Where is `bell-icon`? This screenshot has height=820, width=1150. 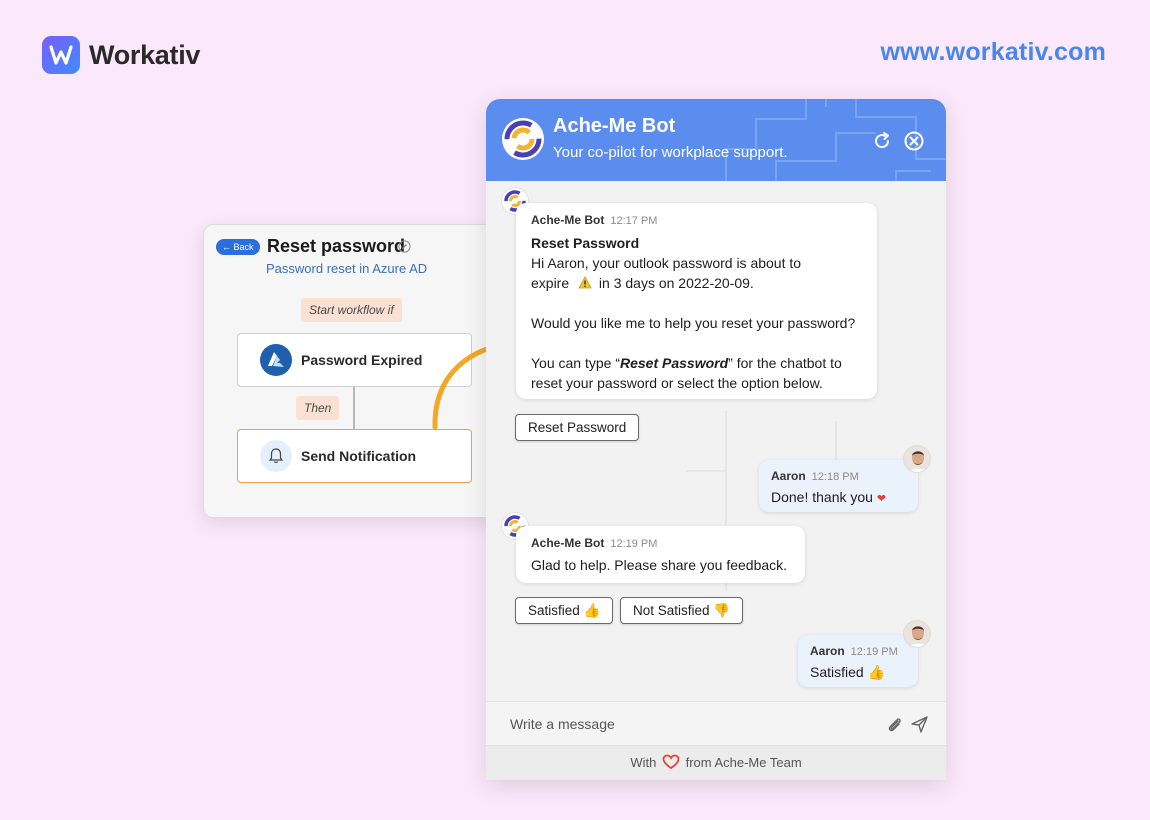 bell-icon is located at coordinates (276, 456).